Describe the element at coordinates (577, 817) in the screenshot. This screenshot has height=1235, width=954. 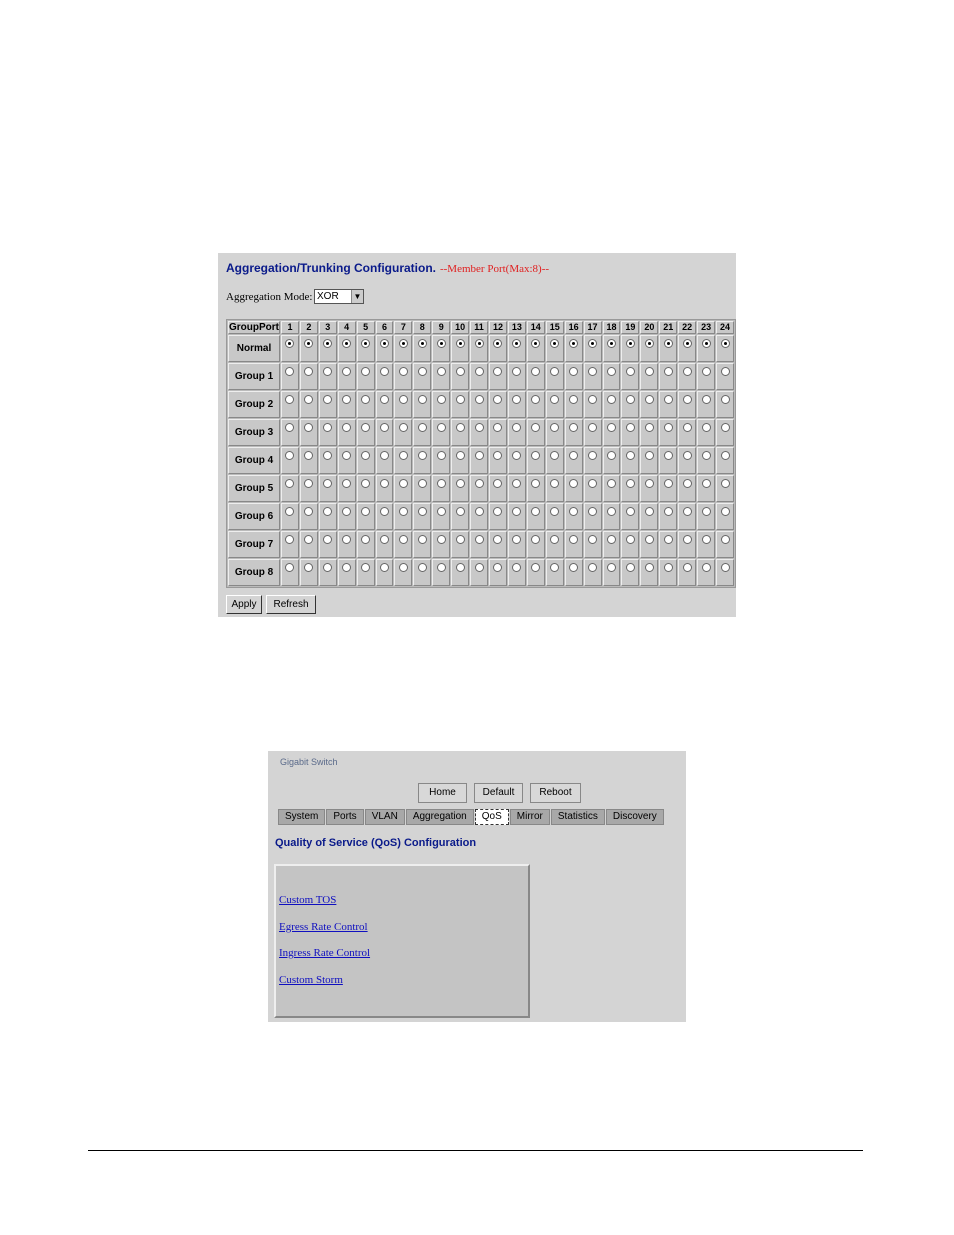
I see `tab-statistics: Statistics` at that location.